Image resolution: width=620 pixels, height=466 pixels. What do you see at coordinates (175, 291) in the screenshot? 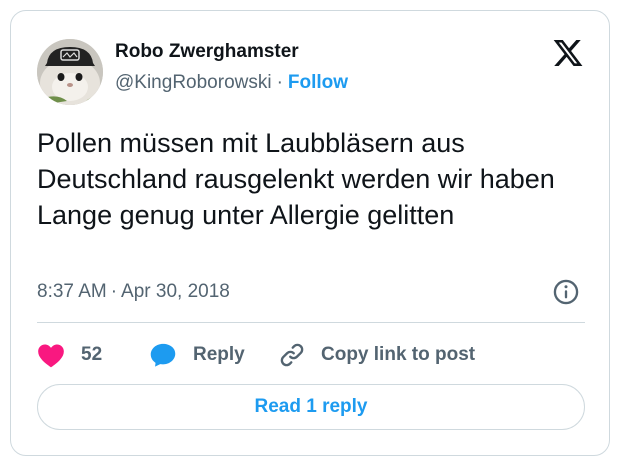
I see `tweet-date: Apr 30, 2018` at bounding box center [175, 291].